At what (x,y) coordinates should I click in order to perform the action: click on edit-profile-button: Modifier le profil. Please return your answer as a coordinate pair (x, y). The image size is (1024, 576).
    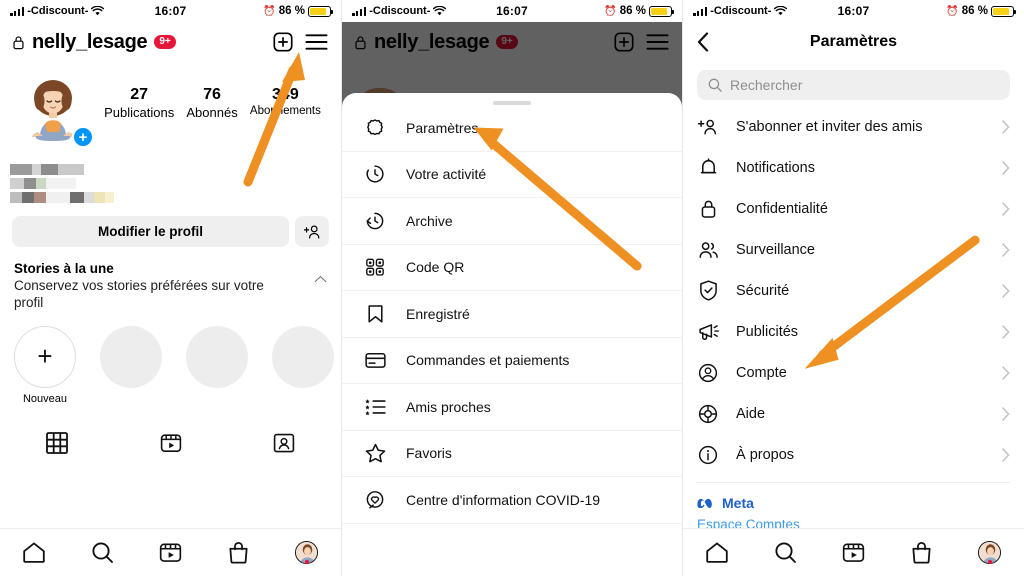
    Looking at the image, I should click on (150, 231).